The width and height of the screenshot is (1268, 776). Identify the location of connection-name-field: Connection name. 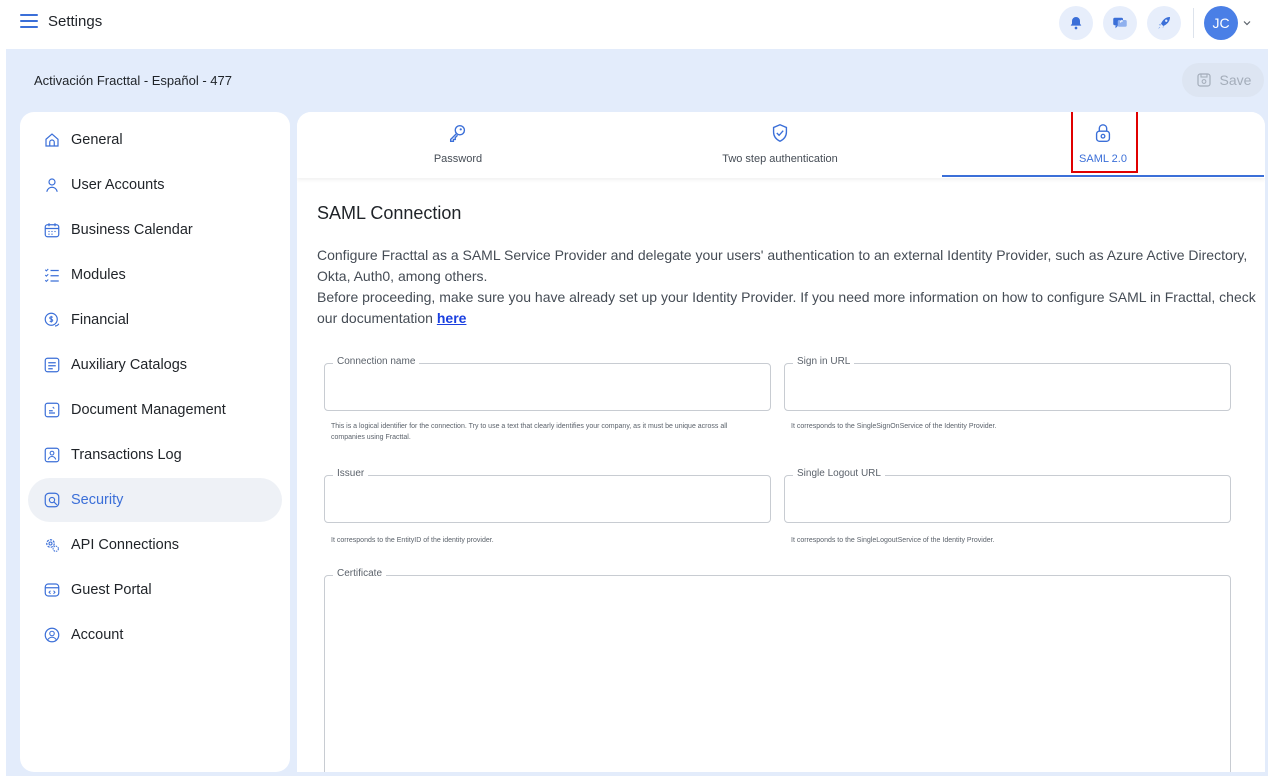
(547, 383).